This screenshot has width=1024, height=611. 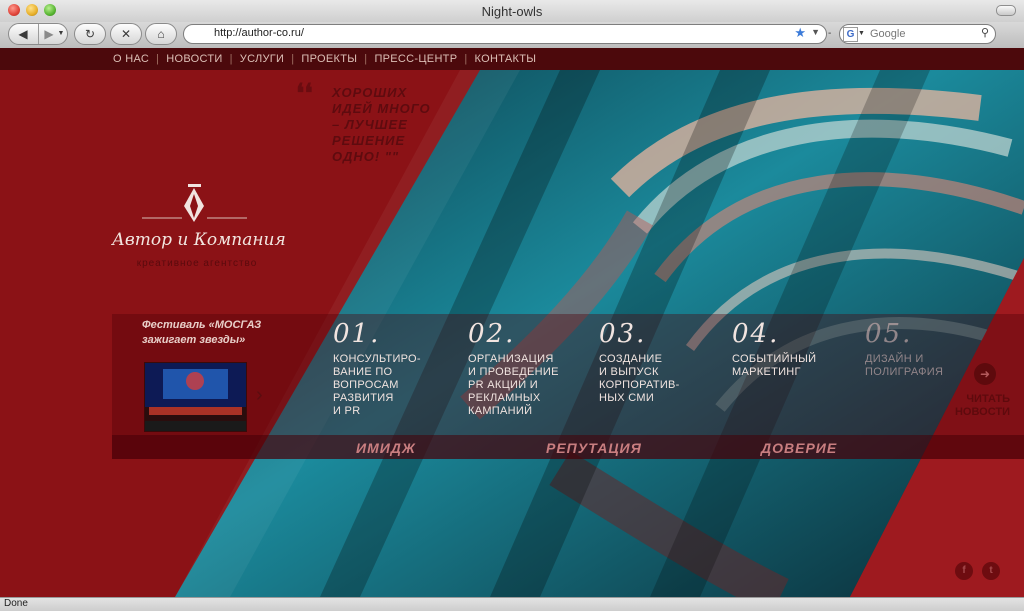 What do you see at coordinates (639, 385) in the screenshot?
I see `service-line: КОРПОРАТИВ-` at bounding box center [639, 385].